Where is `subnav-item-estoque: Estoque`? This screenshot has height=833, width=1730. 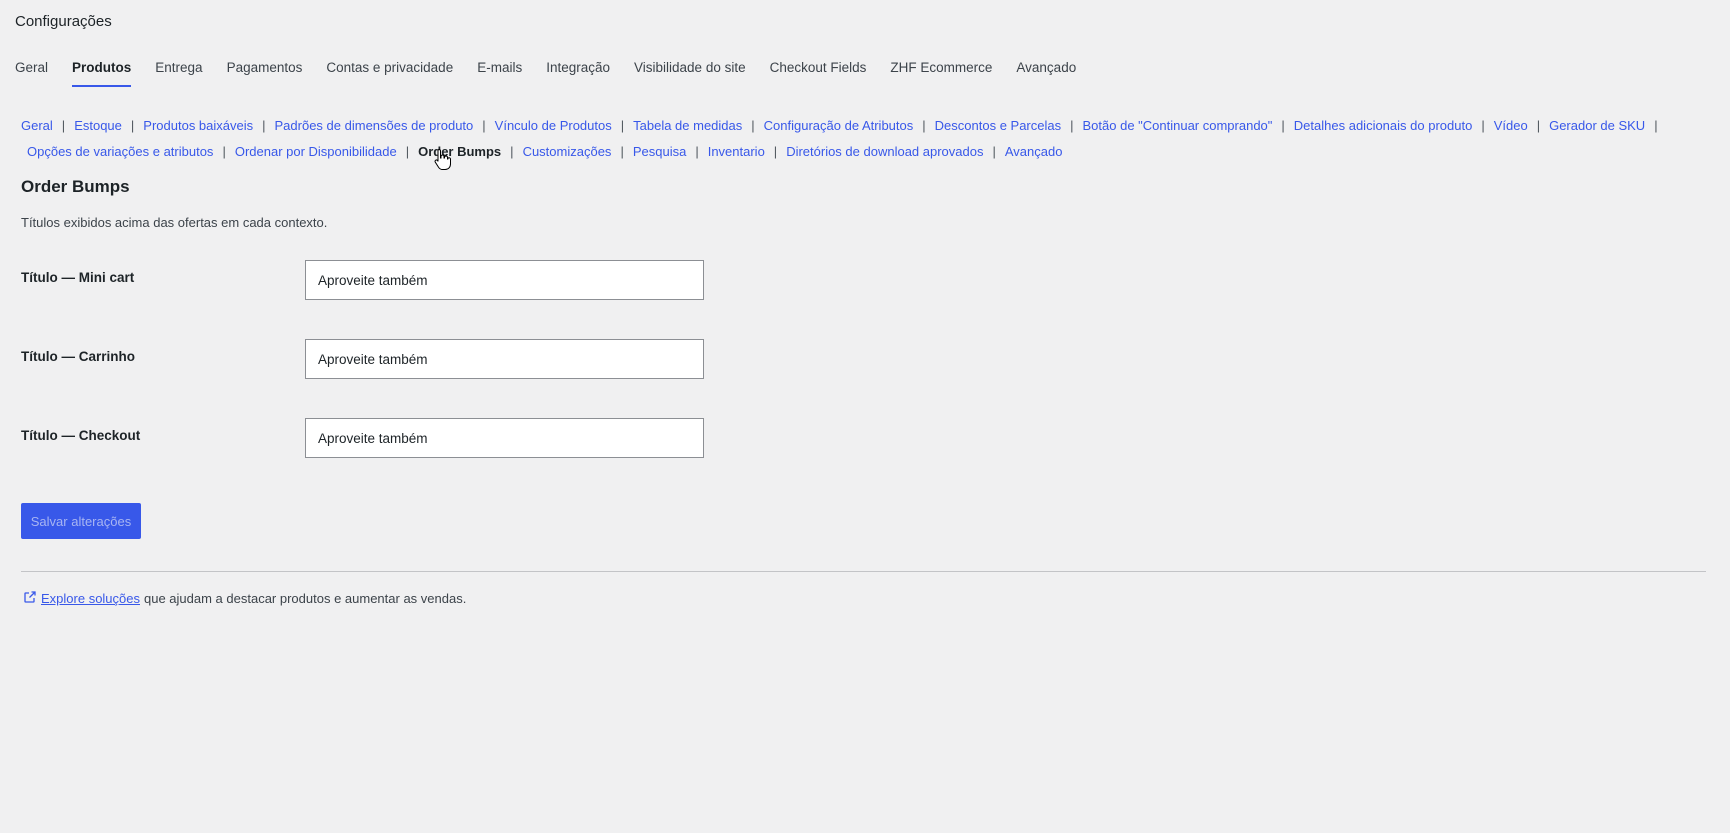
subnav-item-estoque: Estoque is located at coordinates (98, 125).